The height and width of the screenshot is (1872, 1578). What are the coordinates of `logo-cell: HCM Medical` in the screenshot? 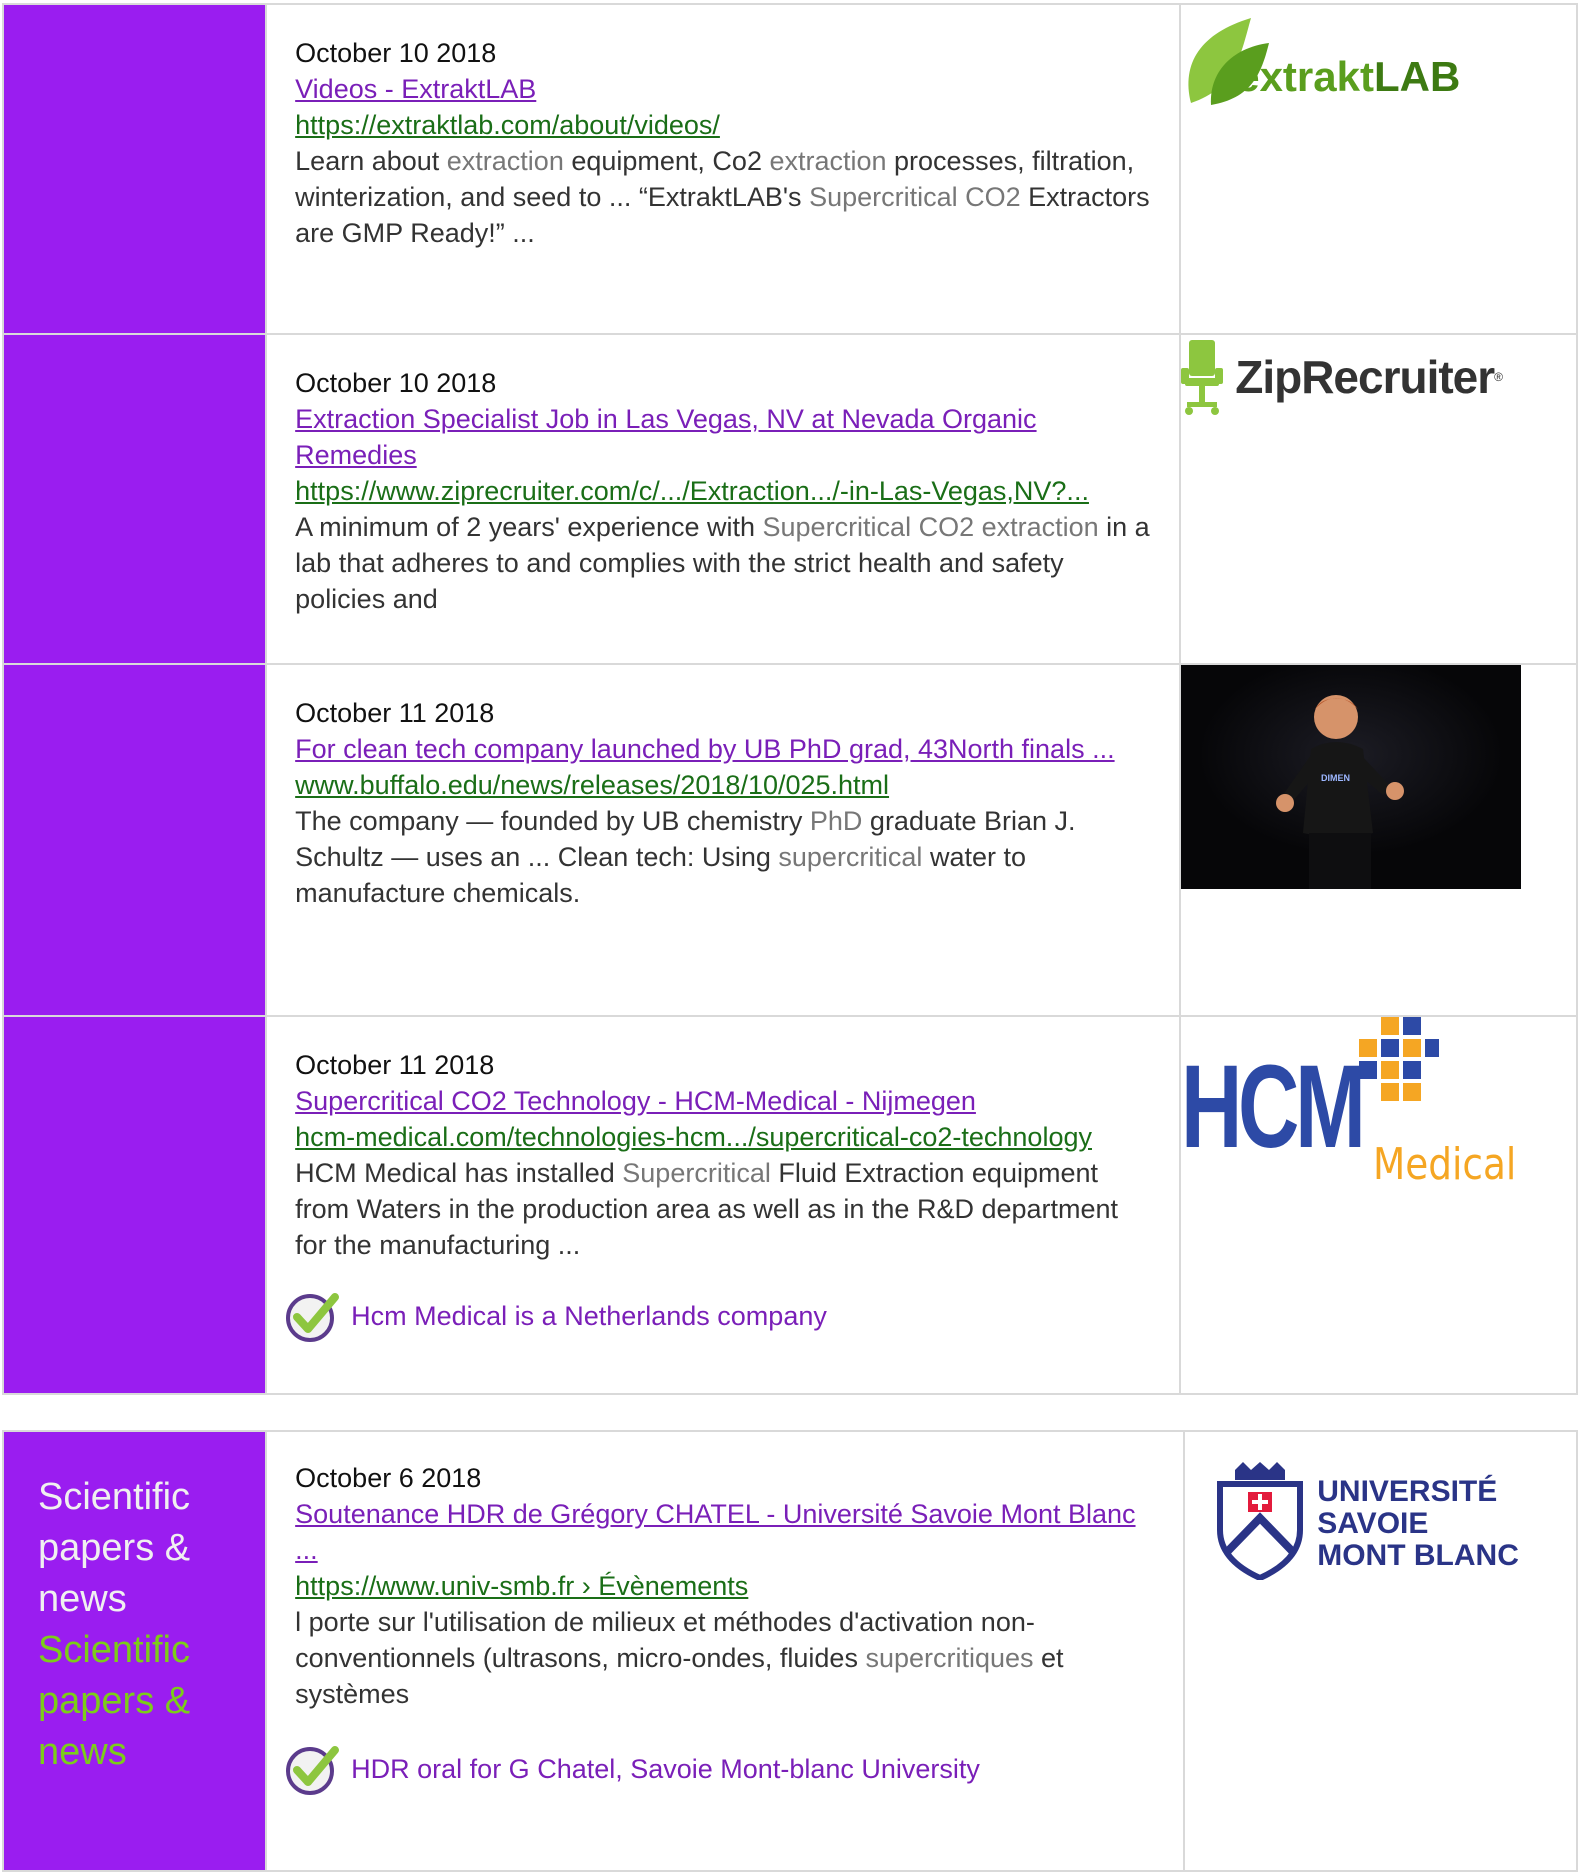 It's located at (1378, 1205).